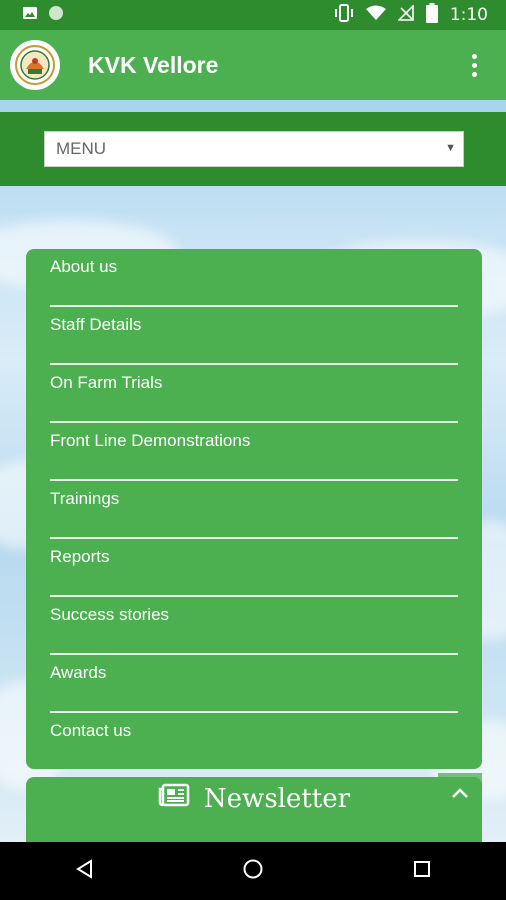 This screenshot has width=506, height=900. I want to click on back-button, so click(84, 871).